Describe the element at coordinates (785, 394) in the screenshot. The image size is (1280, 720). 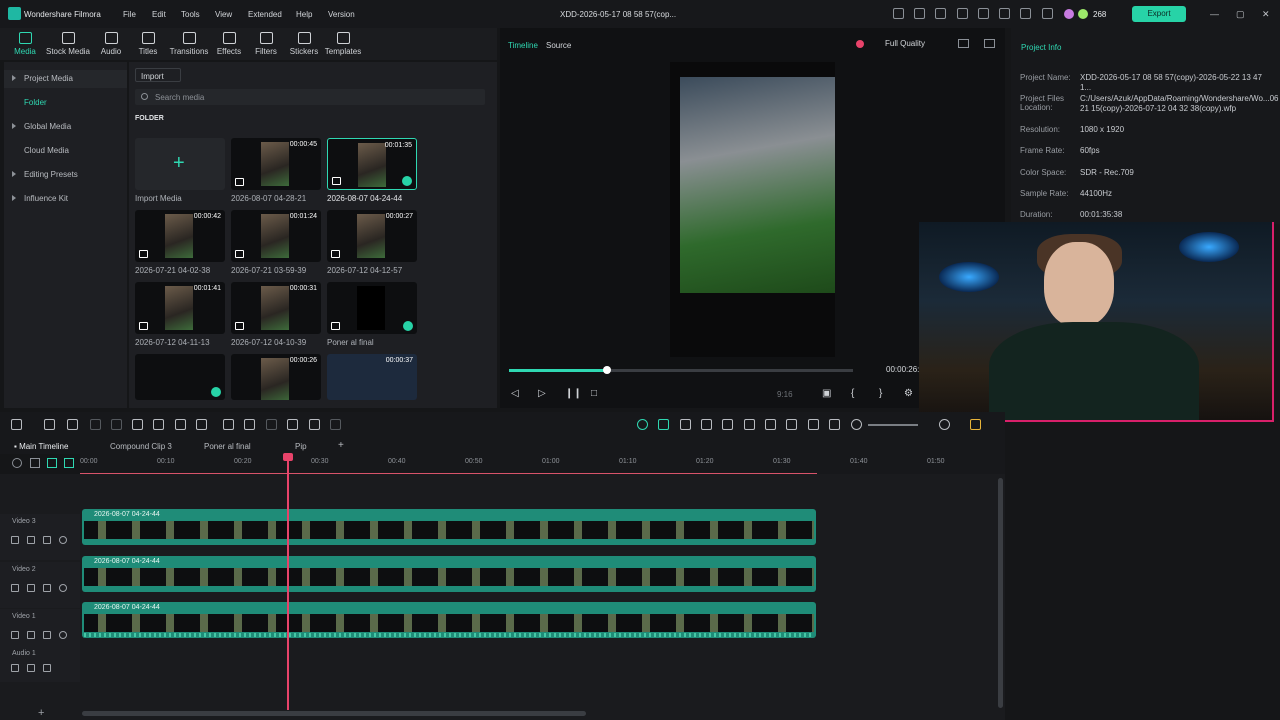
I see `aspect-ratio-select: 9:16` at that location.